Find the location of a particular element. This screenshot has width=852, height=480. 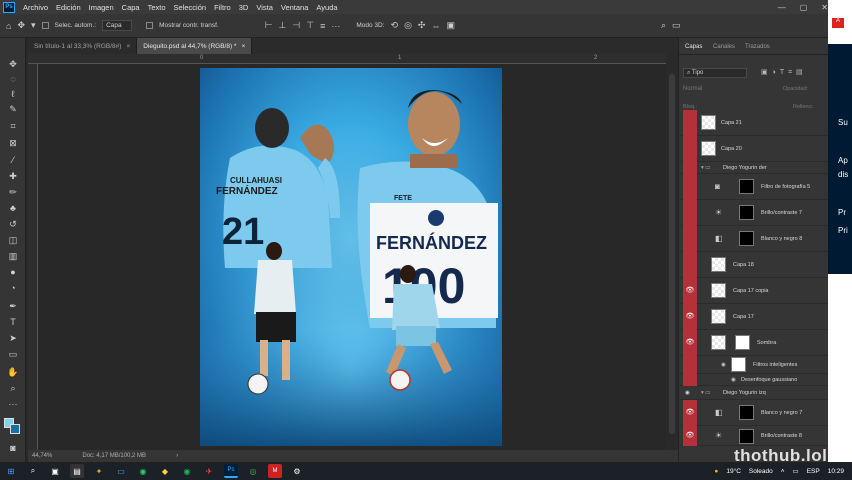

layer-group-row: ◉ ▾ ▭ Diego Yogurin izq is located at coordinates (754, 393).